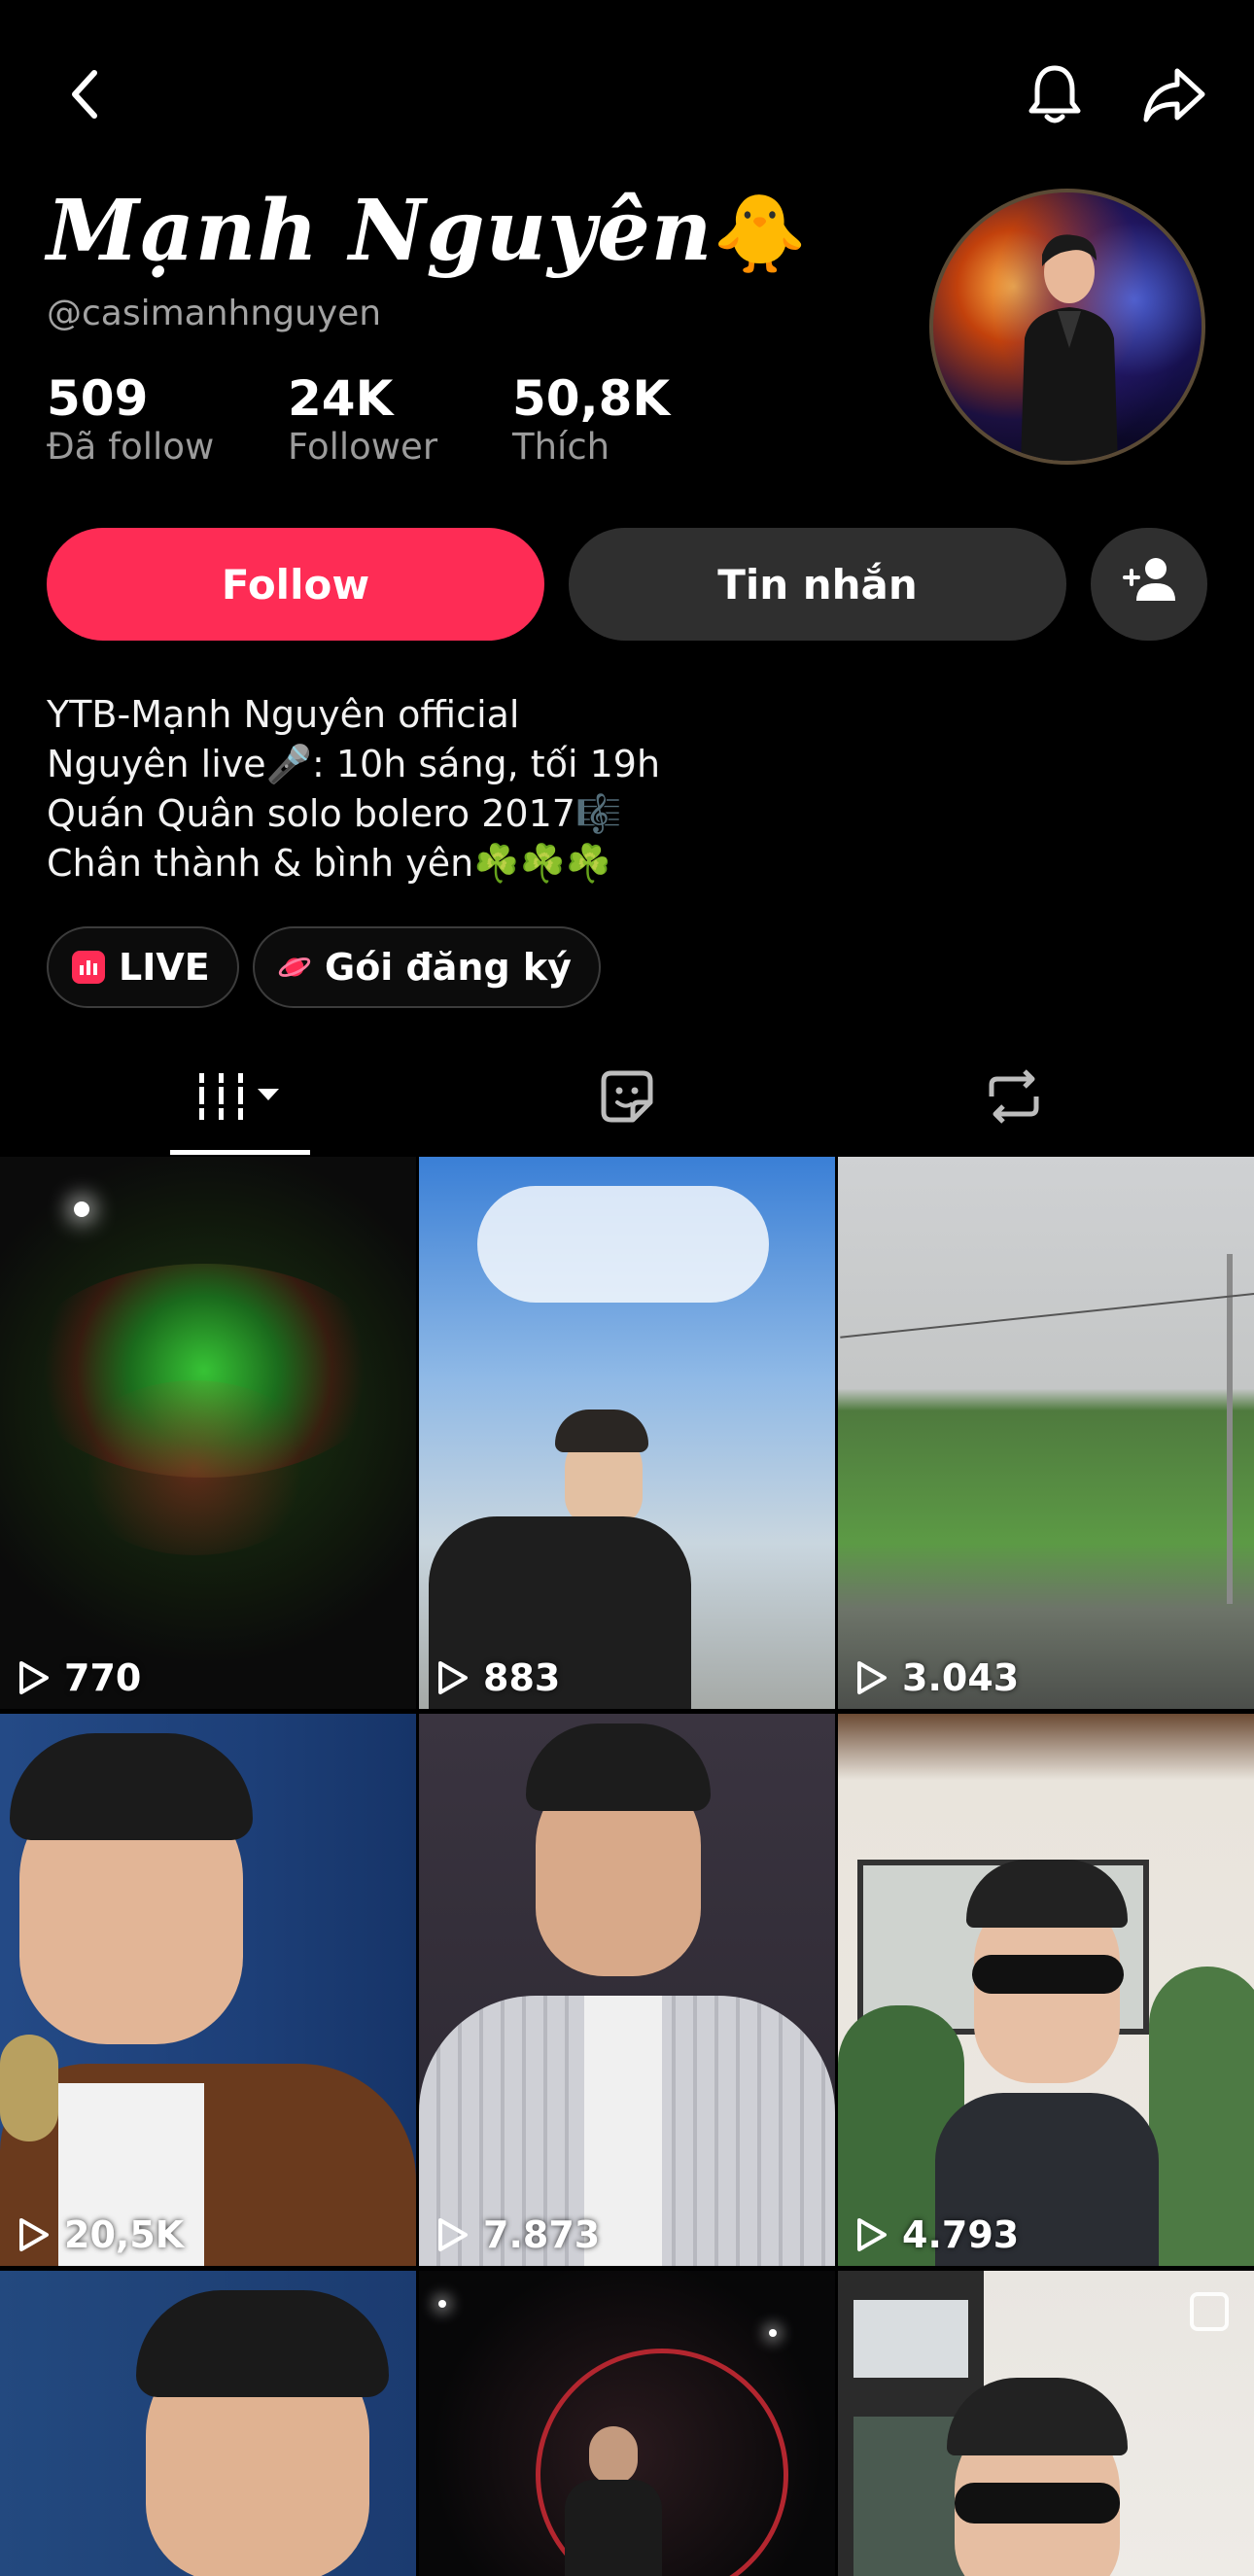 This screenshot has height=2576, width=1254. I want to click on followers-stat: 24K Follower, so click(362, 420).